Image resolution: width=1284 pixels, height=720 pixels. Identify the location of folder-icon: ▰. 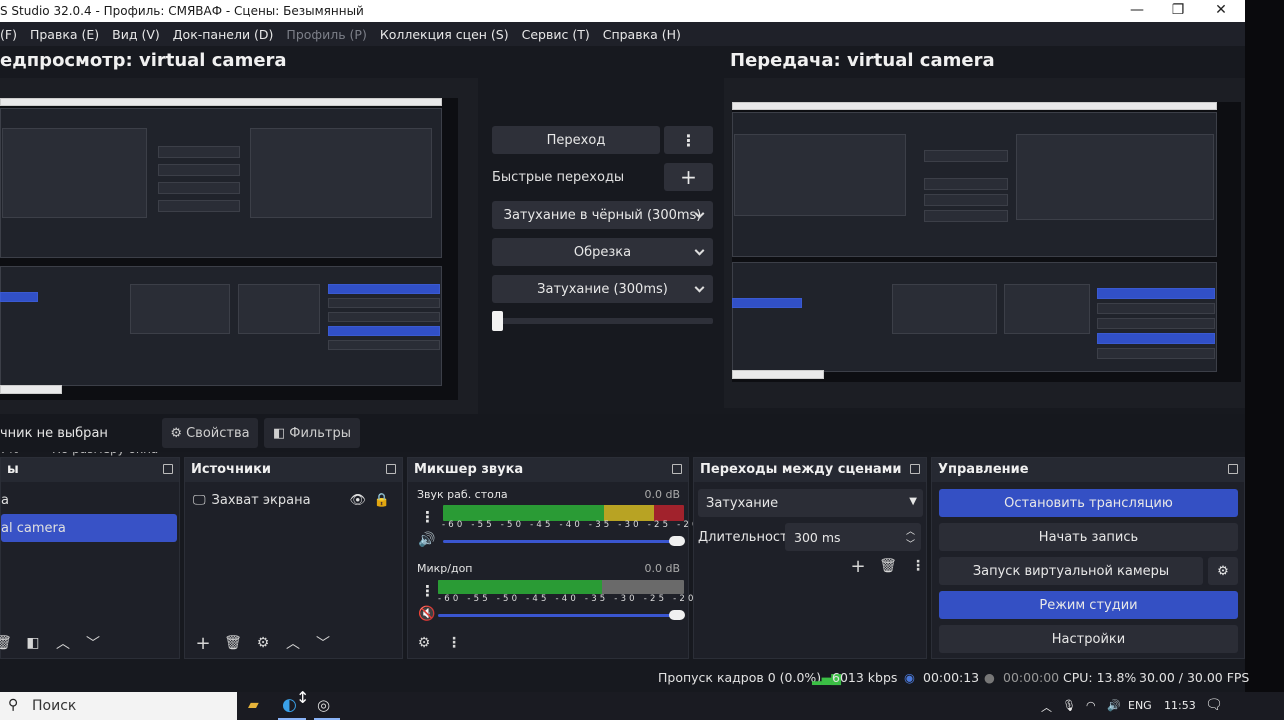
(253, 705).